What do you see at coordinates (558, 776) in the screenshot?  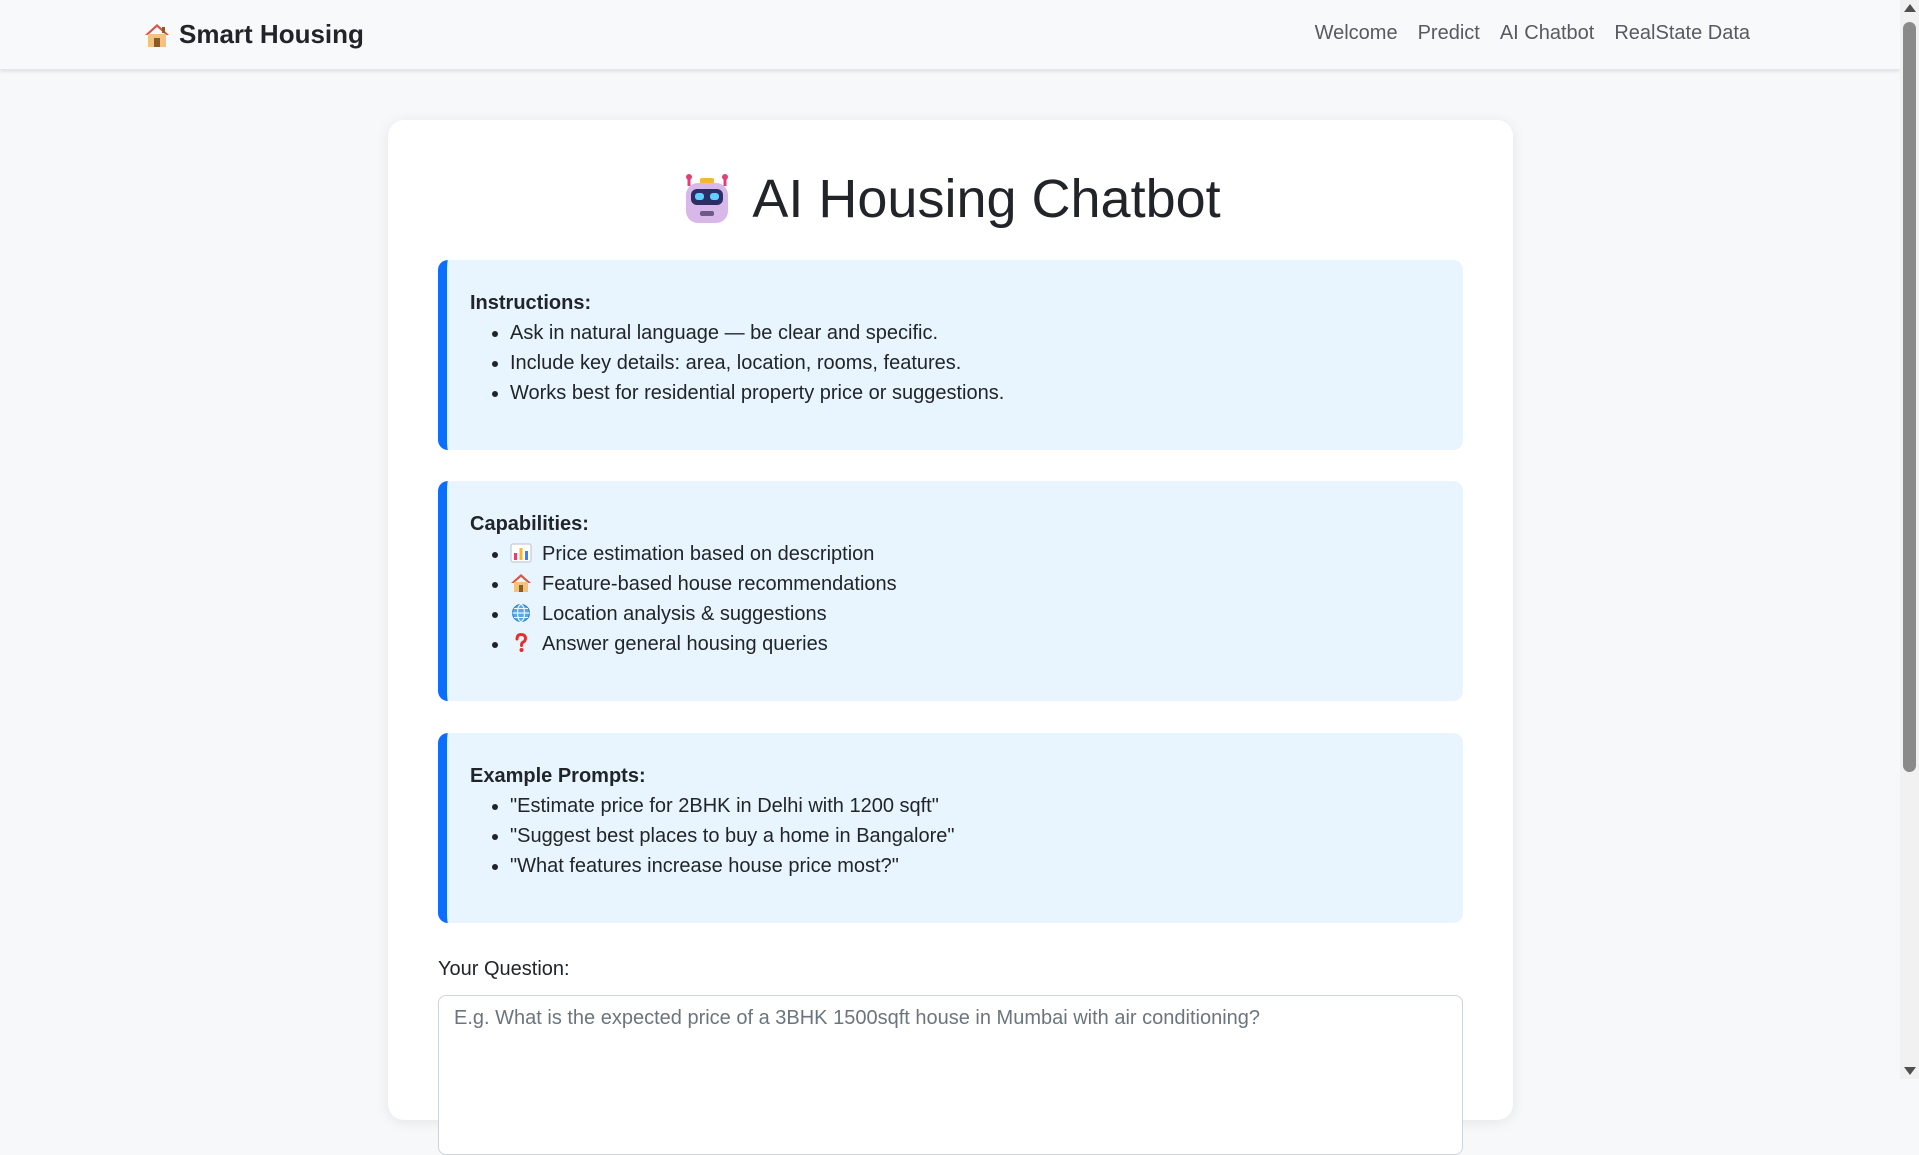 I see `examples-title: Example Prompts:` at bounding box center [558, 776].